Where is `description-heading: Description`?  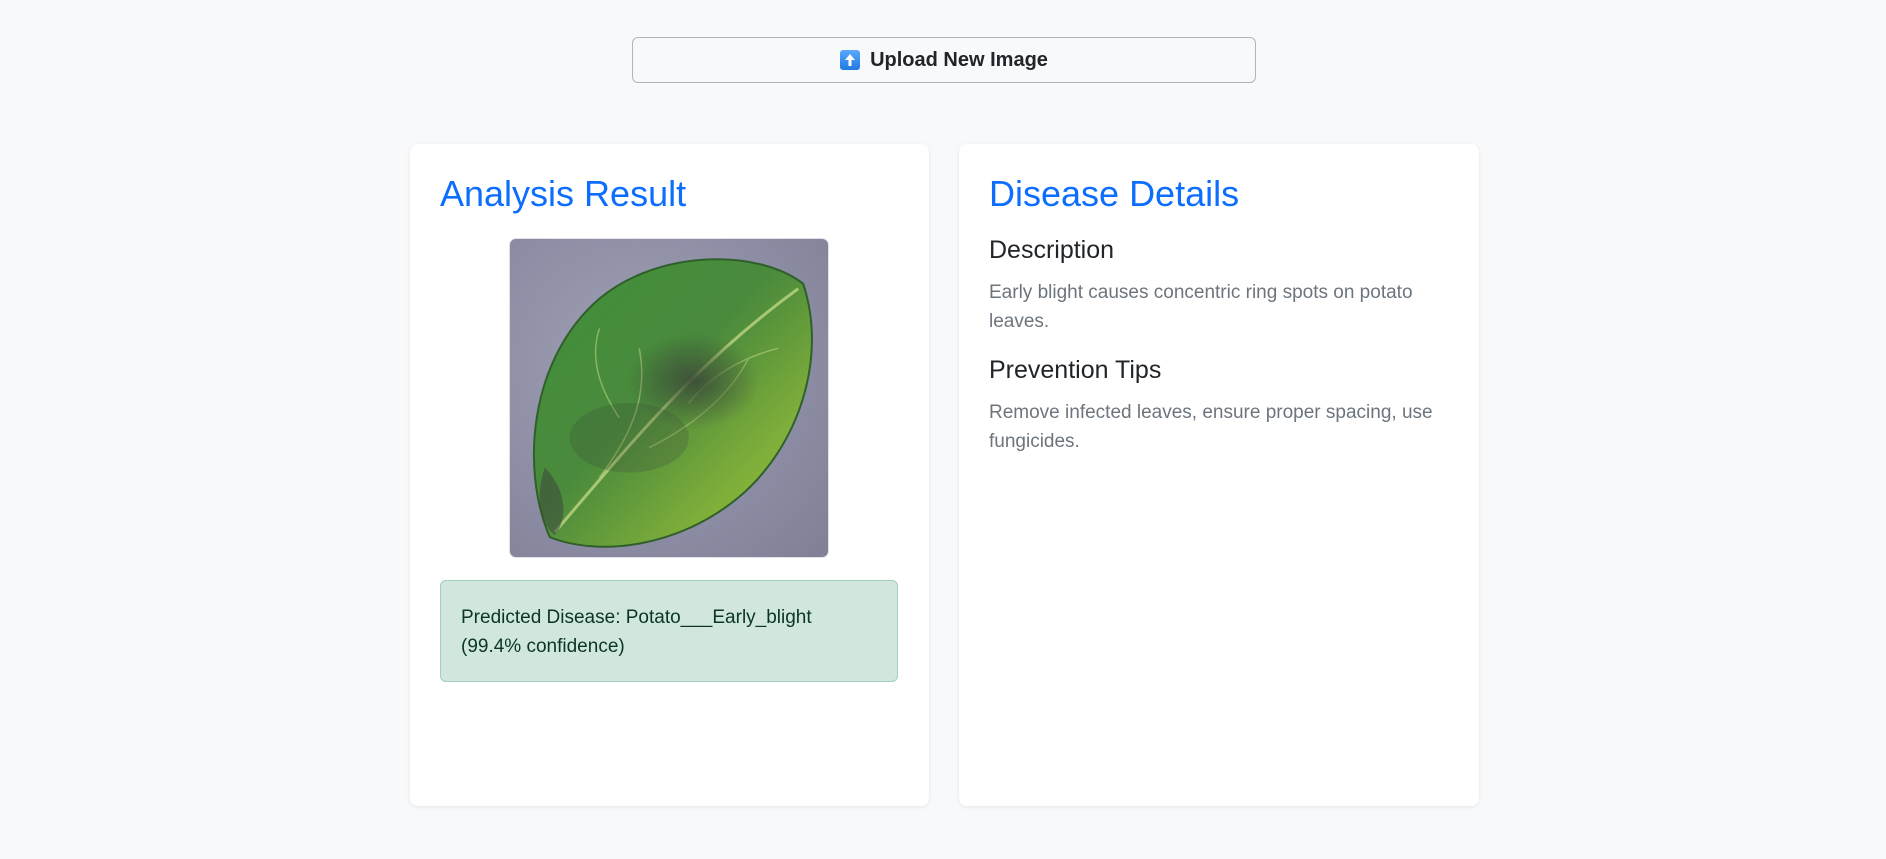
description-heading: Description is located at coordinates (1052, 250).